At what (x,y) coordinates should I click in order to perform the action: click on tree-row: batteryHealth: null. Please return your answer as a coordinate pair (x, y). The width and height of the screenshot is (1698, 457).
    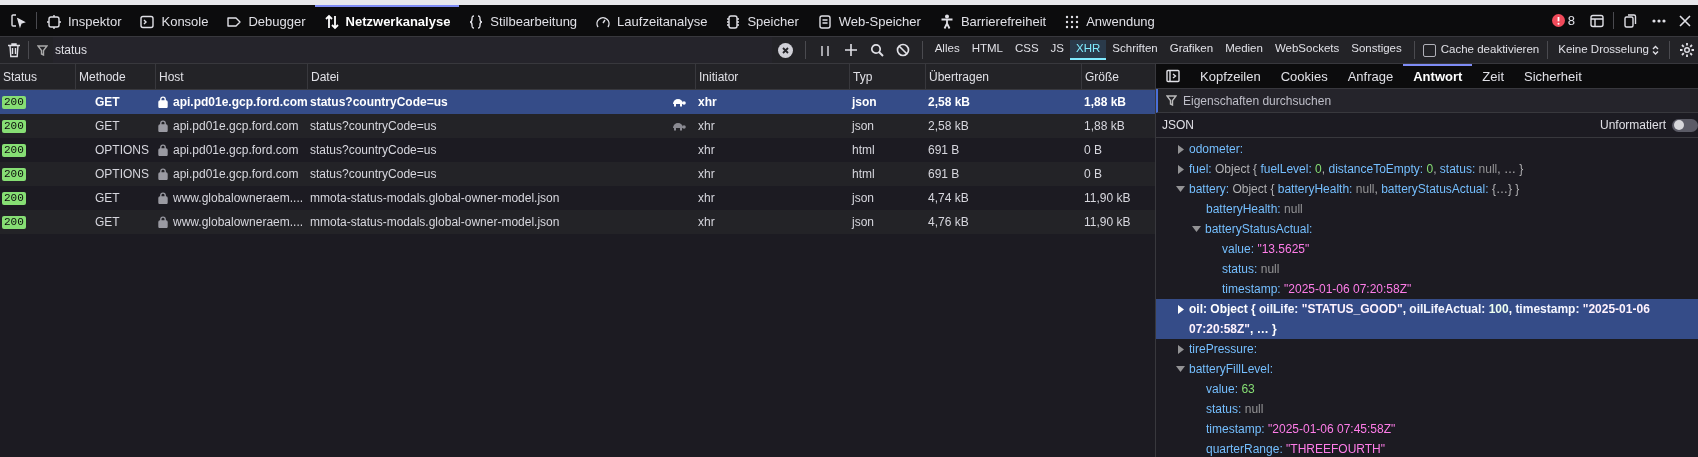
    Looking at the image, I should click on (1427, 209).